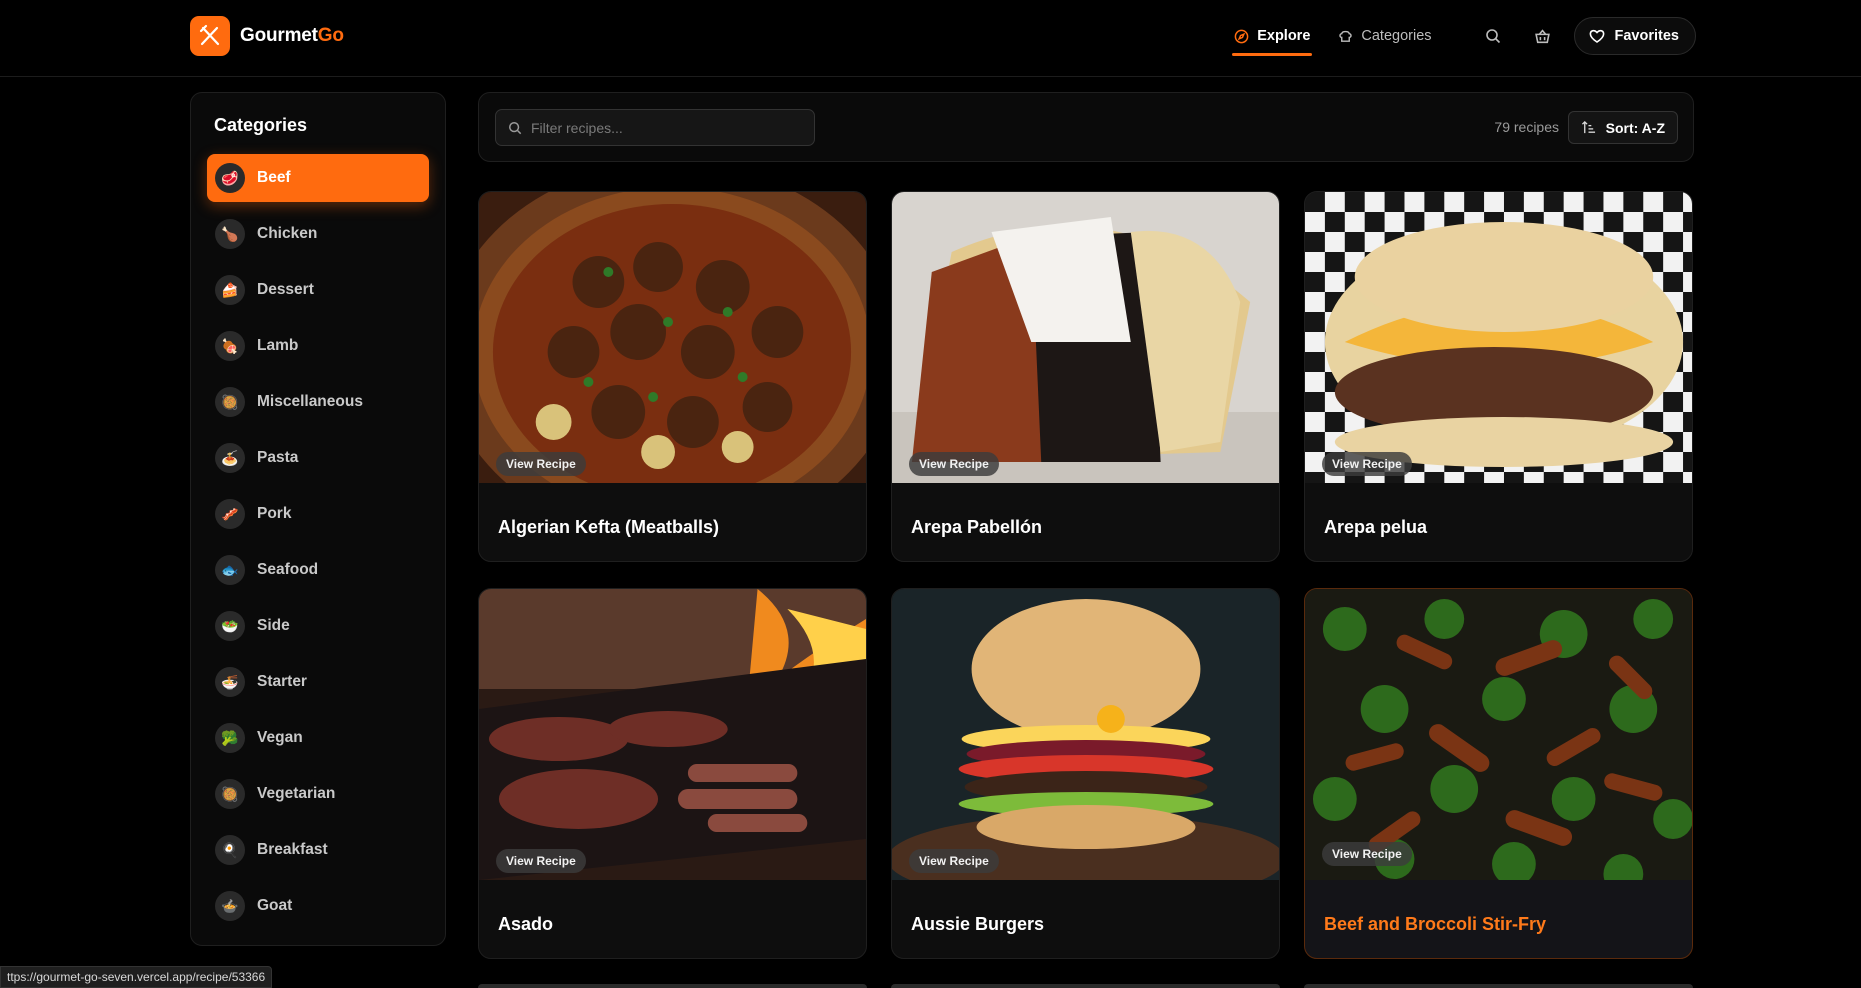  I want to click on category-thumbnail: 🍲, so click(230, 906).